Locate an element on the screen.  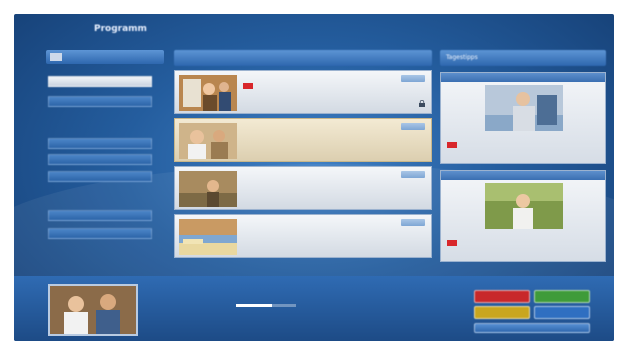
source-icon is located at coordinates (56, 57).